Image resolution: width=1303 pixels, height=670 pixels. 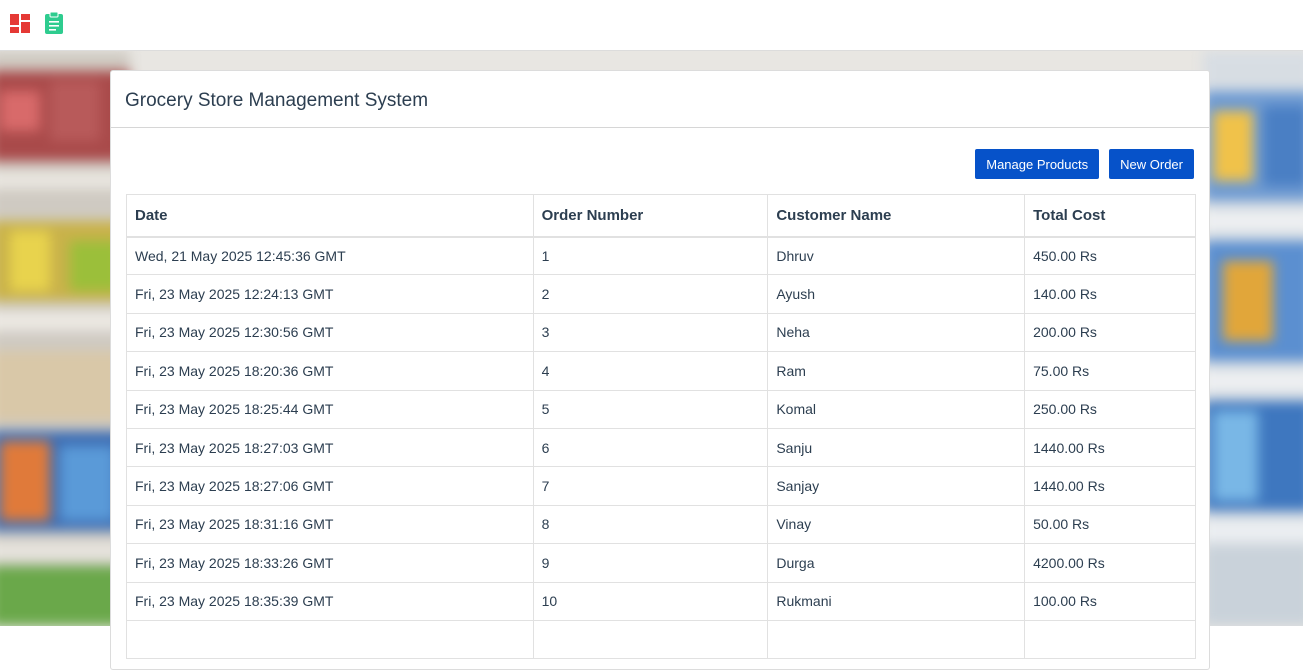 I want to click on cell-customer-name: Sanju, so click(x=896, y=447).